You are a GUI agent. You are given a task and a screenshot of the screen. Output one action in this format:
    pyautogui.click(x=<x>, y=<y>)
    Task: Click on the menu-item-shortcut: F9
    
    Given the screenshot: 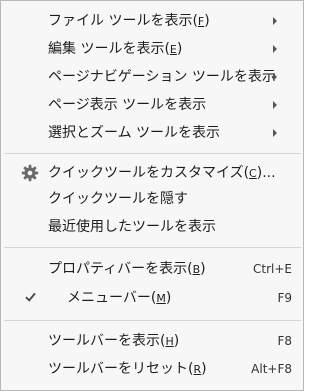 What is the action you would take?
    pyautogui.click(x=284, y=298)
    